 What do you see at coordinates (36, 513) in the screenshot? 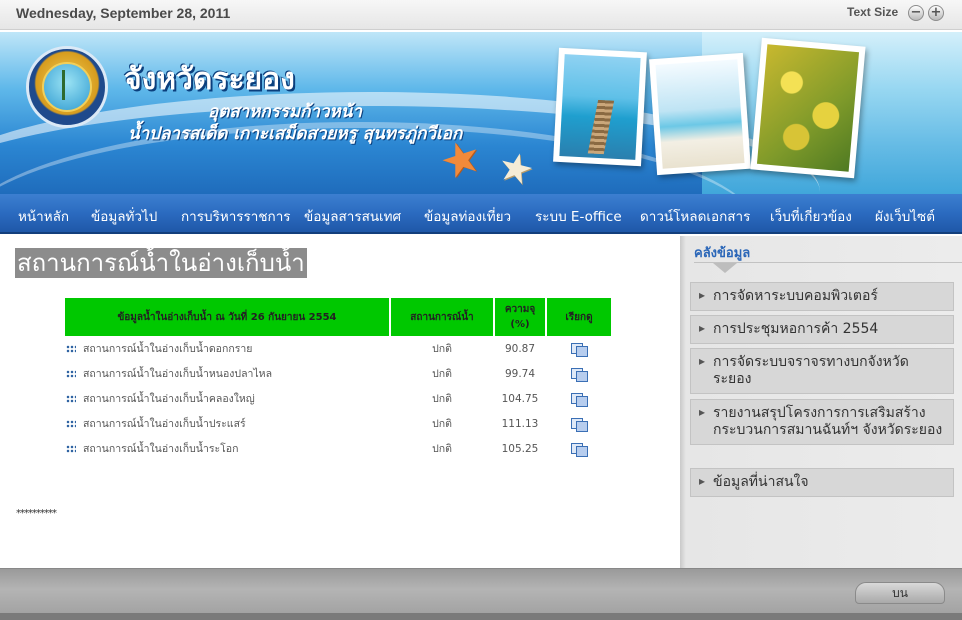
I see `footnote-stars: **********` at bounding box center [36, 513].